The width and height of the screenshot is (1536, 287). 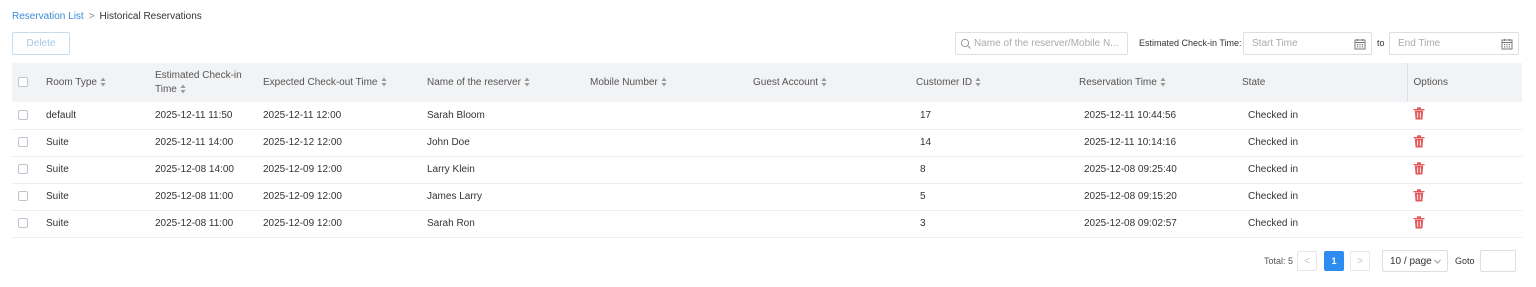 What do you see at coordinates (456, 115) in the screenshot?
I see `cell-reserver: Sarah Bloom` at bounding box center [456, 115].